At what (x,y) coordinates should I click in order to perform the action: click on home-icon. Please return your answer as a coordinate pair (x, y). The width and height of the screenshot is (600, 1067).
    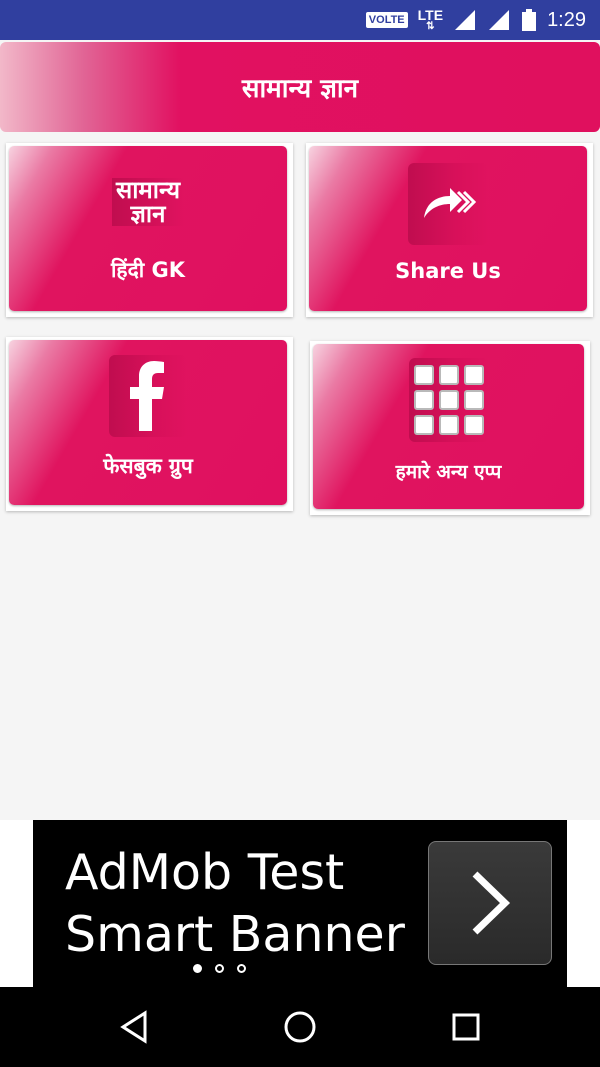
    Looking at the image, I should click on (300, 1027).